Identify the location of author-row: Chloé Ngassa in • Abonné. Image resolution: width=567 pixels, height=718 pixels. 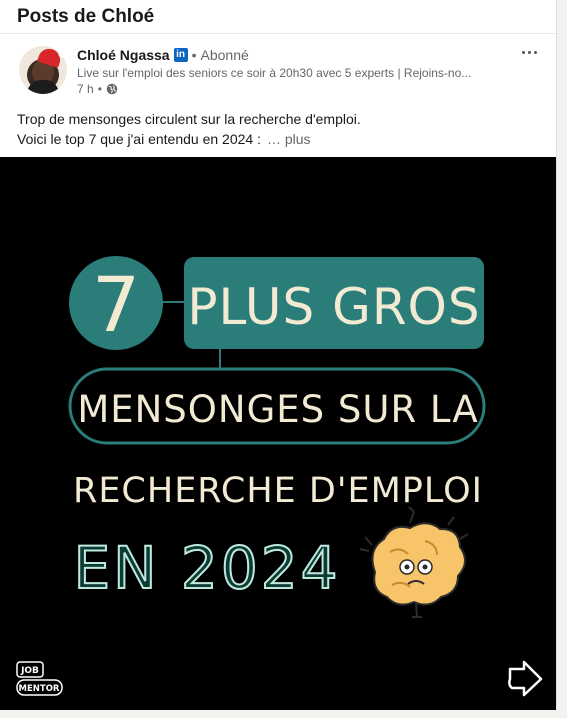
(163, 55).